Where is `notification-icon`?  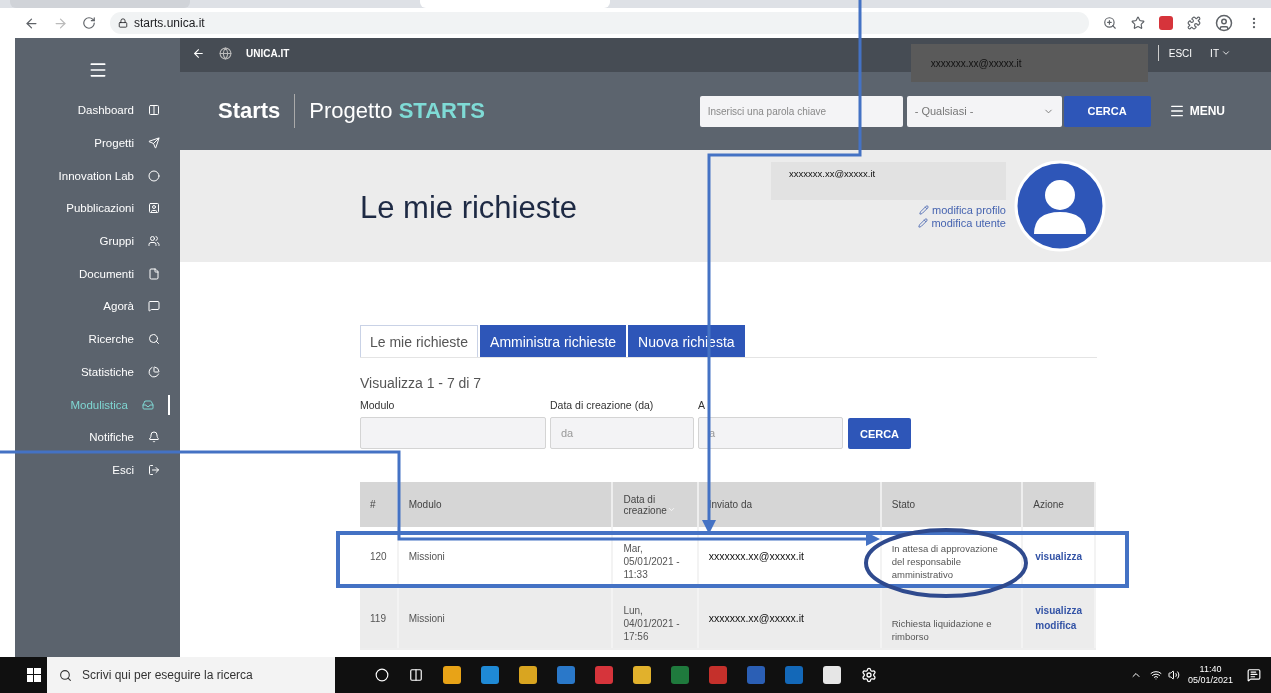 notification-icon is located at coordinates (1254, 675).